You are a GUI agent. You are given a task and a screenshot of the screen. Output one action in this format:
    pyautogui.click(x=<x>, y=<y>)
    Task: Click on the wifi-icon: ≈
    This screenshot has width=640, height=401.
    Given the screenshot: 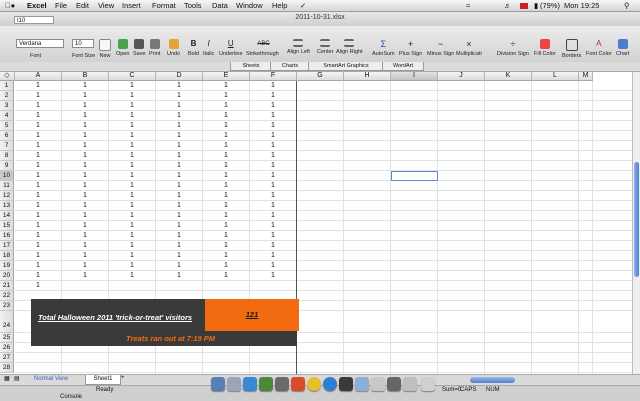 What is the action you would take?
    pyautogui.click(x=468, y=5)
    